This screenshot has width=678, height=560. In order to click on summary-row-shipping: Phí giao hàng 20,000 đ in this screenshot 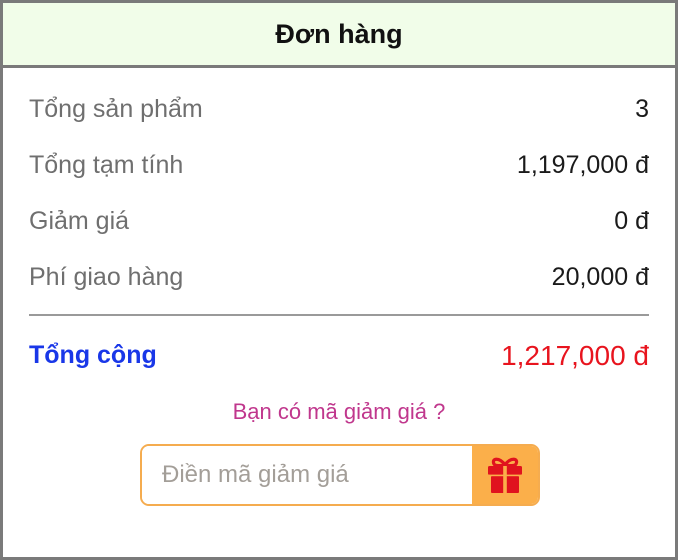, I will do `click(339, 277)`.